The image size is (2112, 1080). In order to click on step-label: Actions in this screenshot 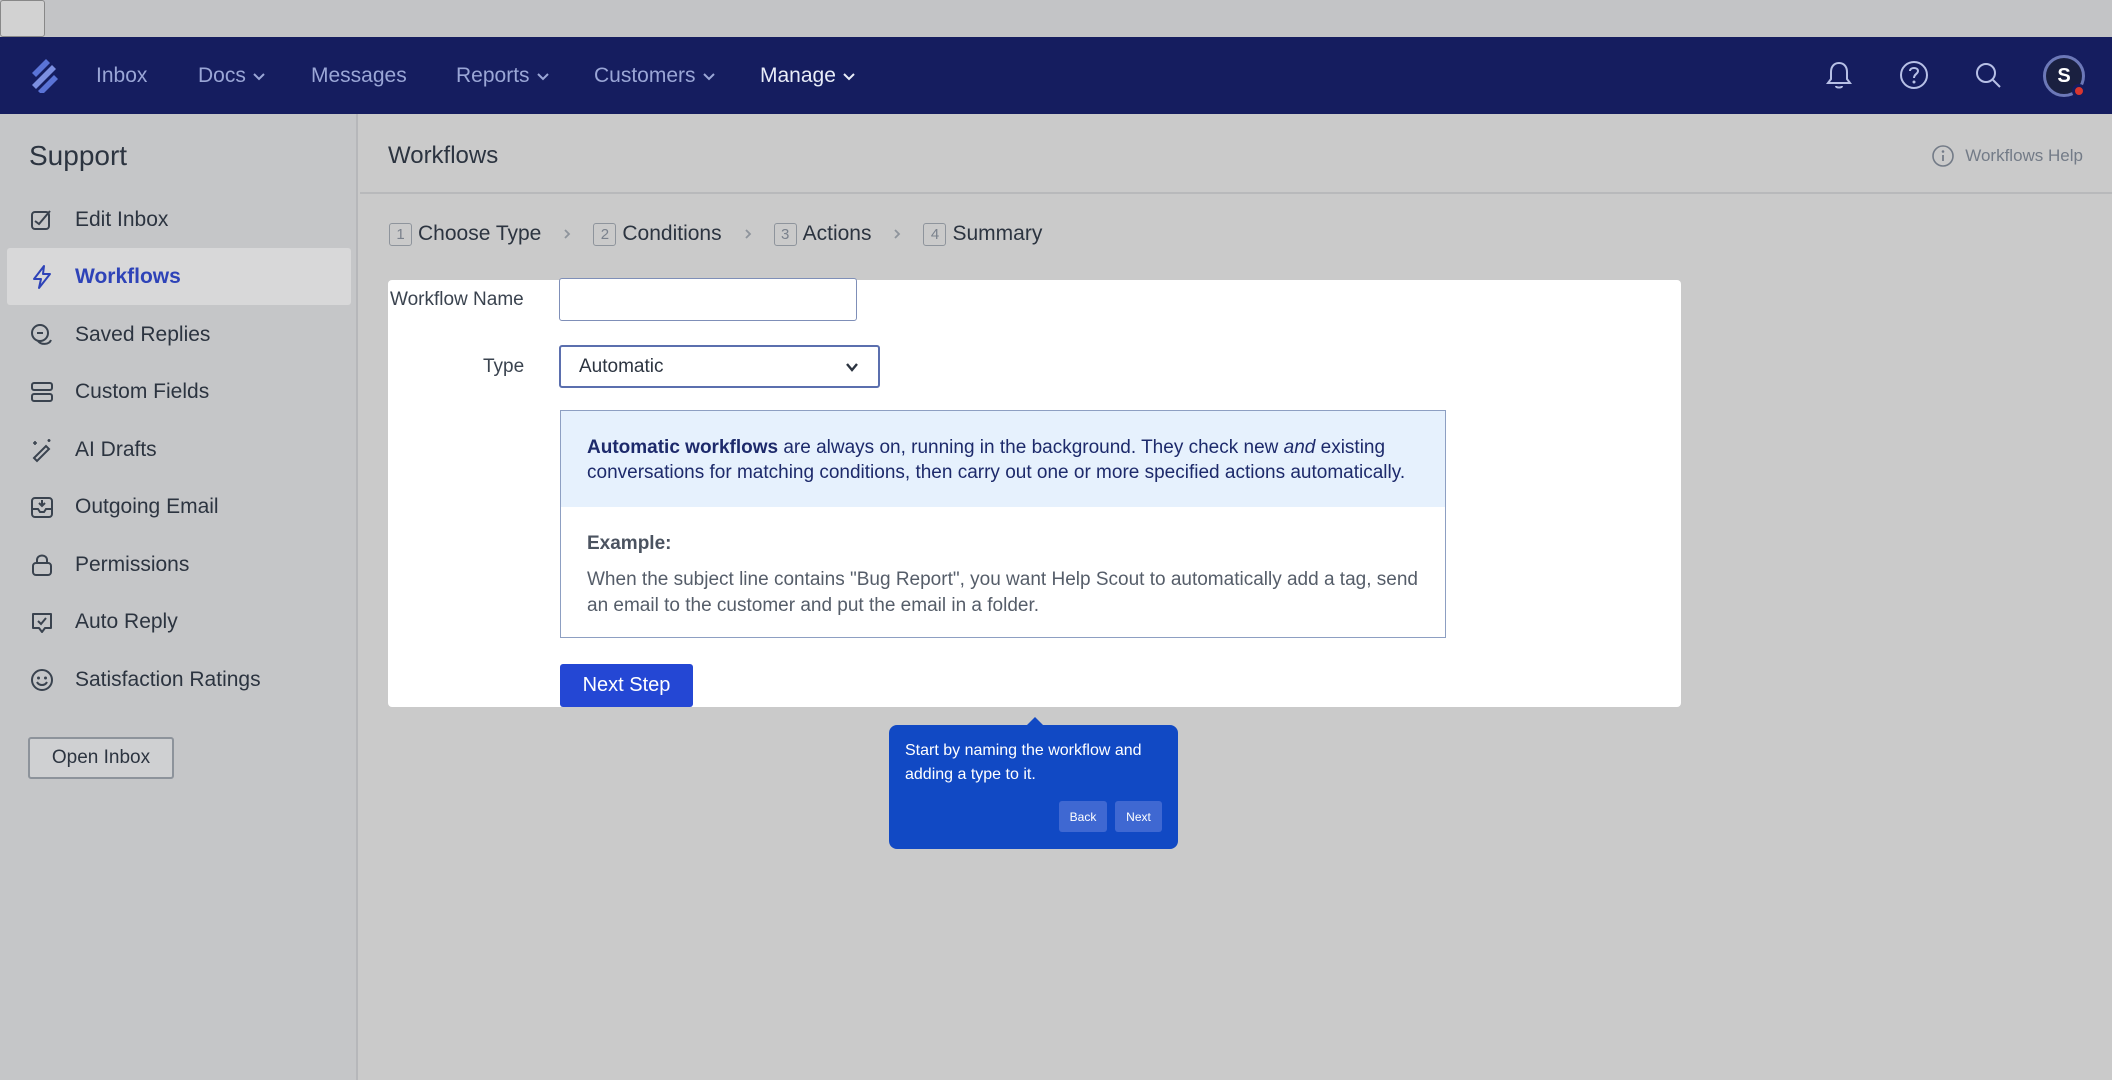, I will do `click(837, 233)`.